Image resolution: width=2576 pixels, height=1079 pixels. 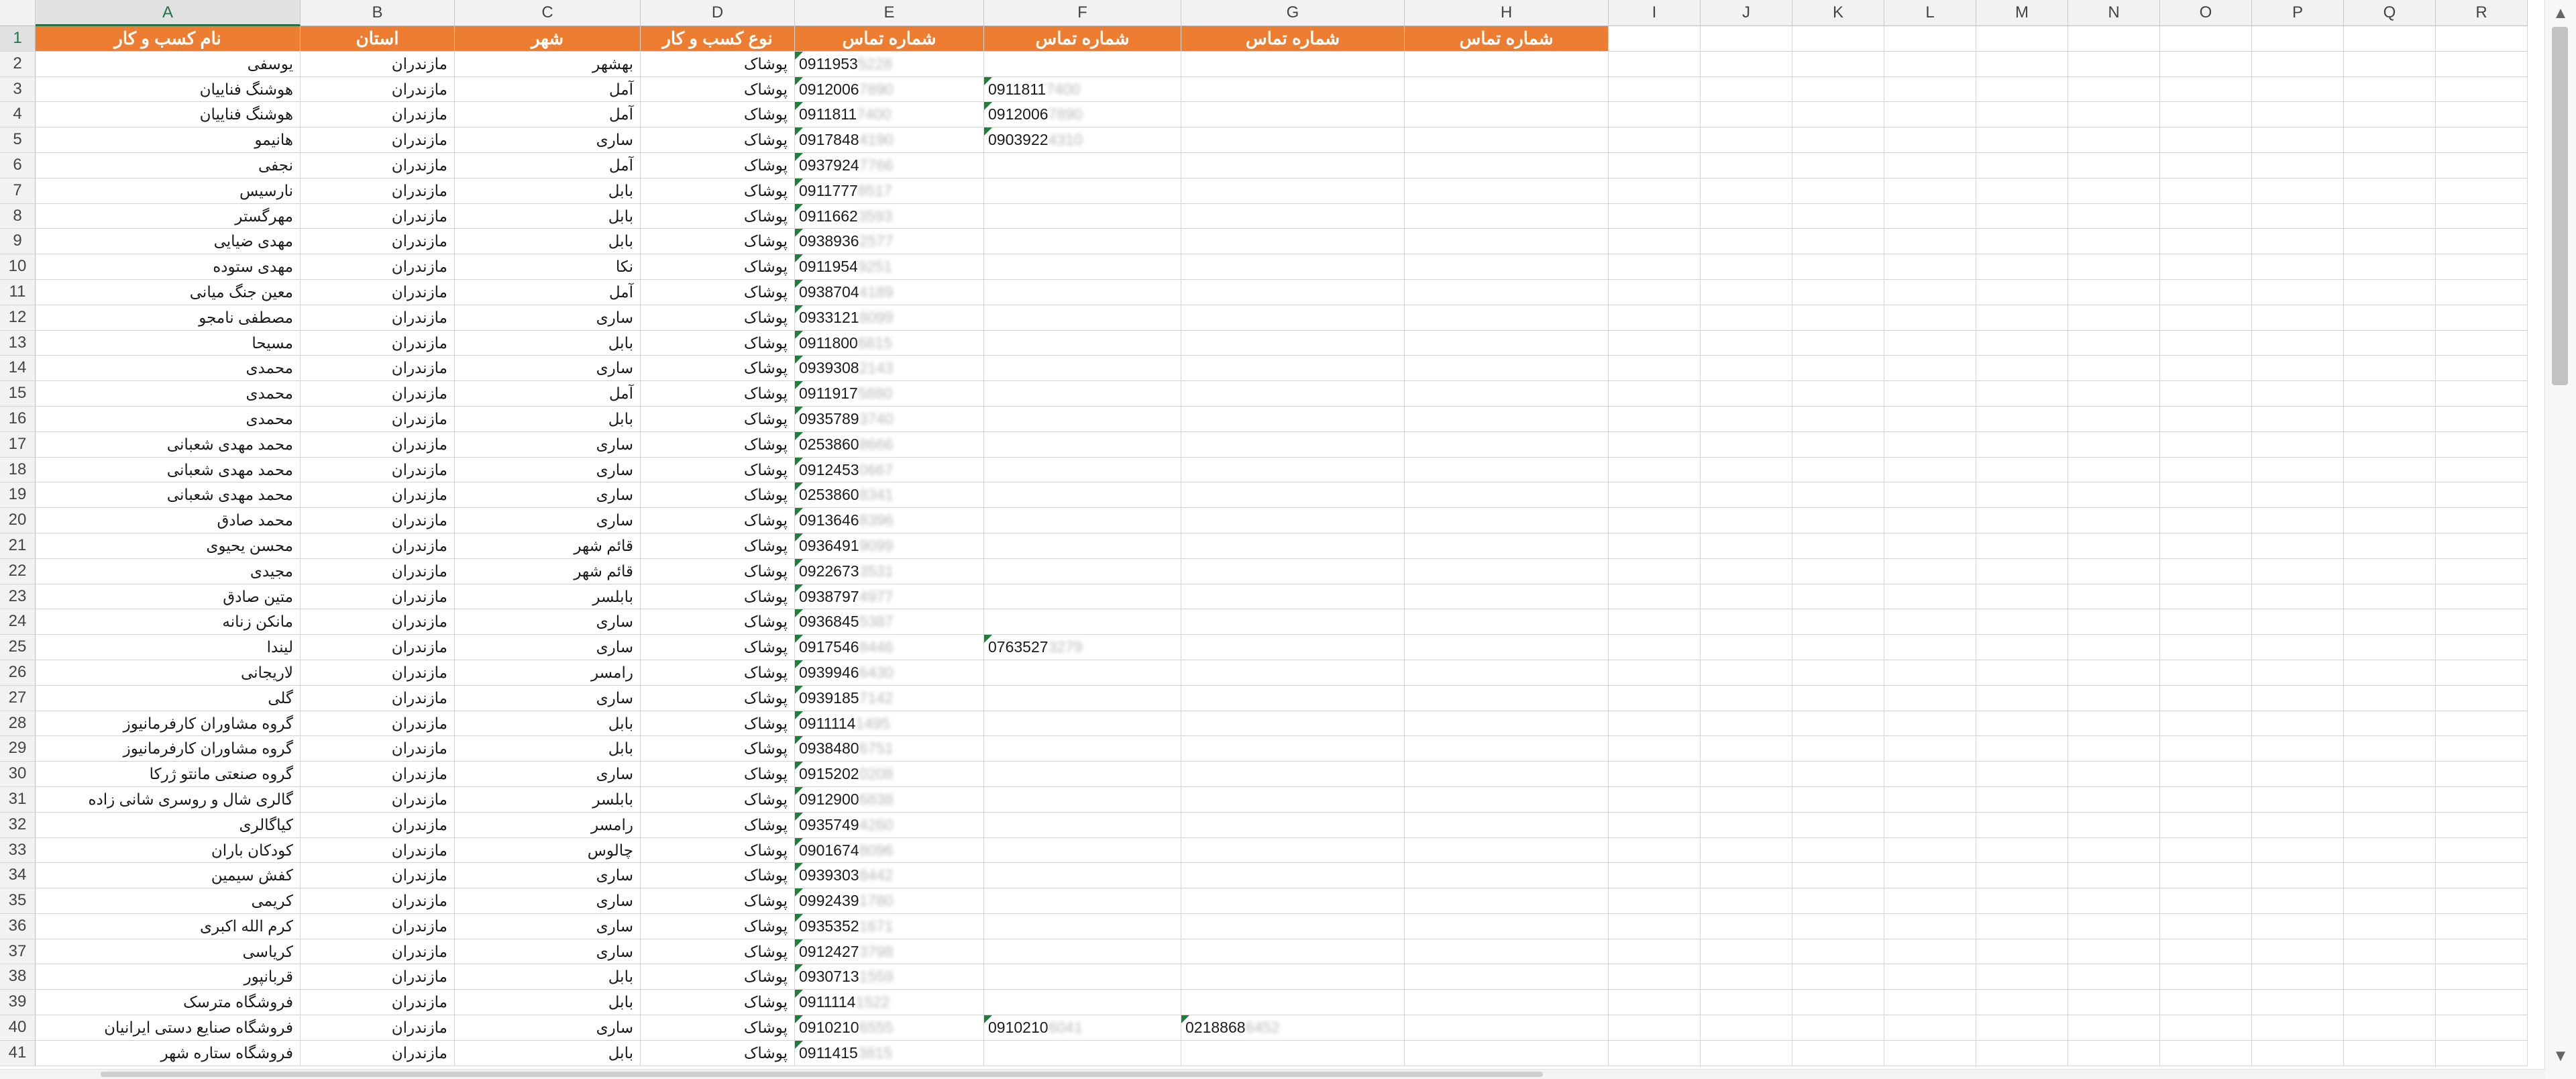 I want to click on column-header-i: I, so click(x=1655, y=13).